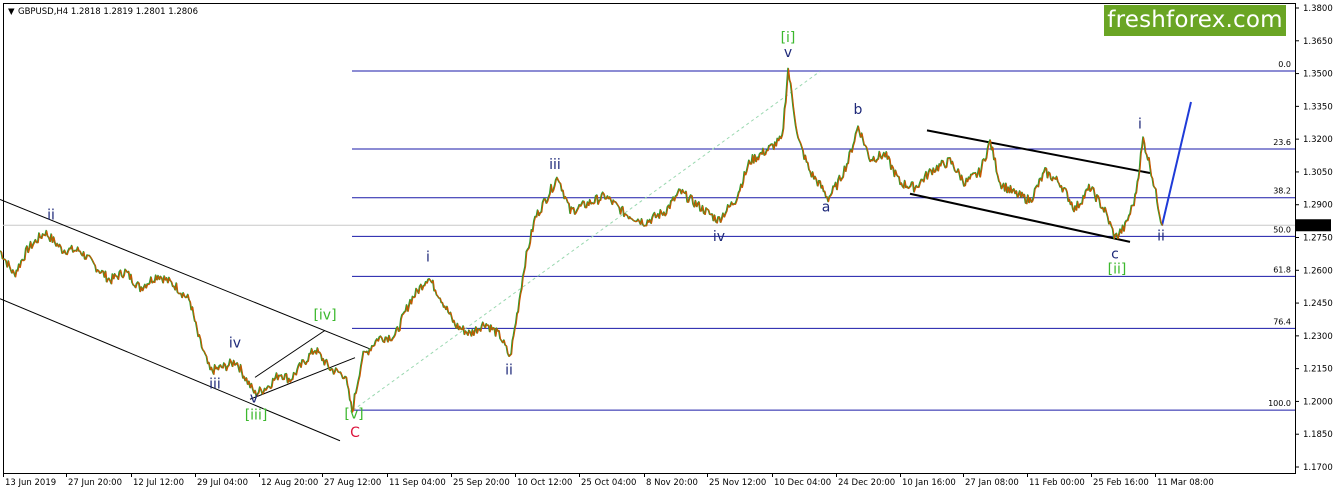 Image resolution: width=1333 pixels, height=494 pixels. Describe the element at coordinates (1121, 483) in the screenshot. I see `x-tick-label: 25 Feb 16:00` at that location.